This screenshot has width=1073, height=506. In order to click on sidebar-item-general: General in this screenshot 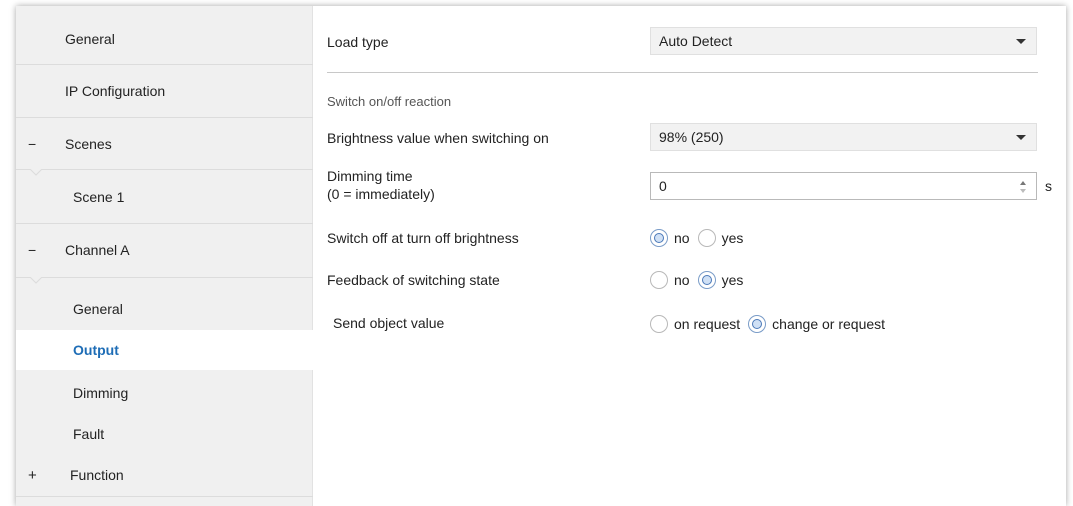, I will do `click(164, 39)`.